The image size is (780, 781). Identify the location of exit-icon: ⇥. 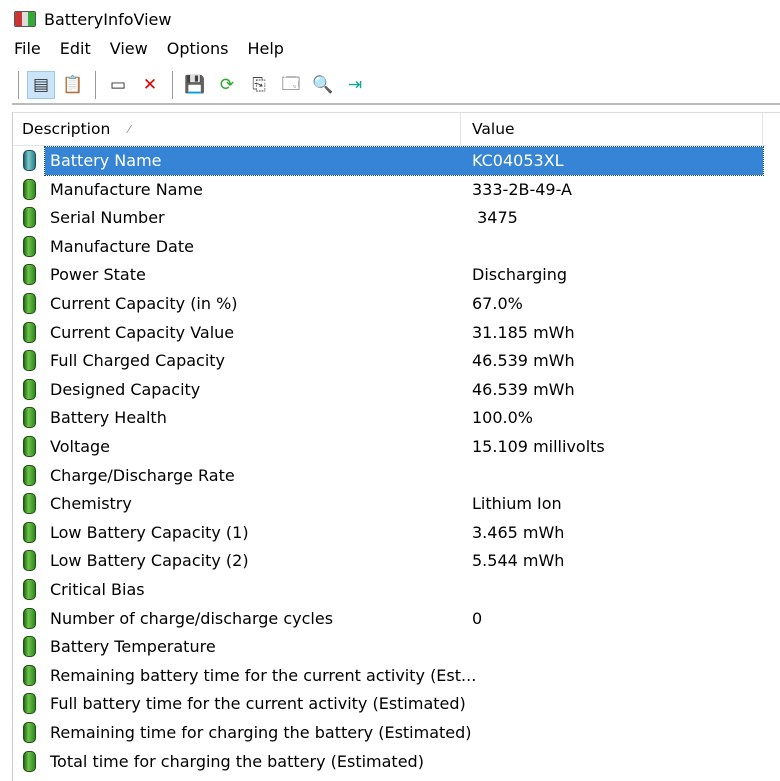
(355, 85).